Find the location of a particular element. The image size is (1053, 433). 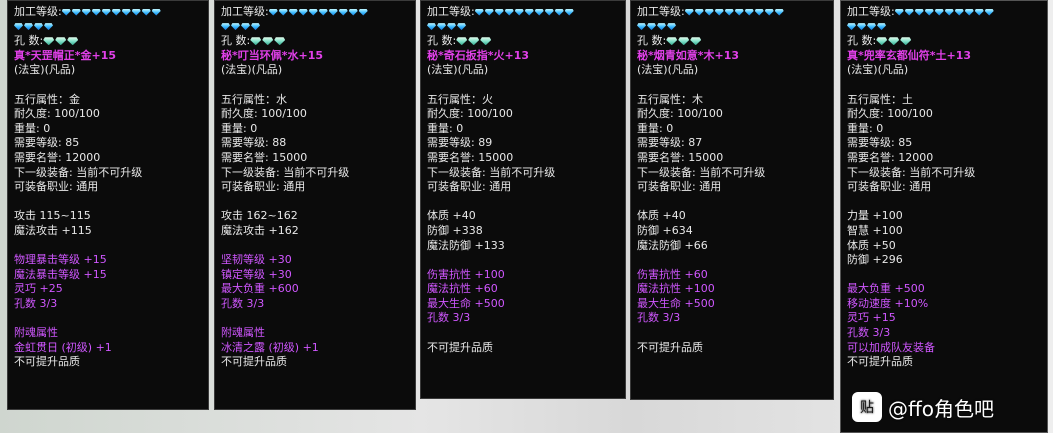

watermark: 贴 @ffo角色吧 is located at coordinates (923, 407).